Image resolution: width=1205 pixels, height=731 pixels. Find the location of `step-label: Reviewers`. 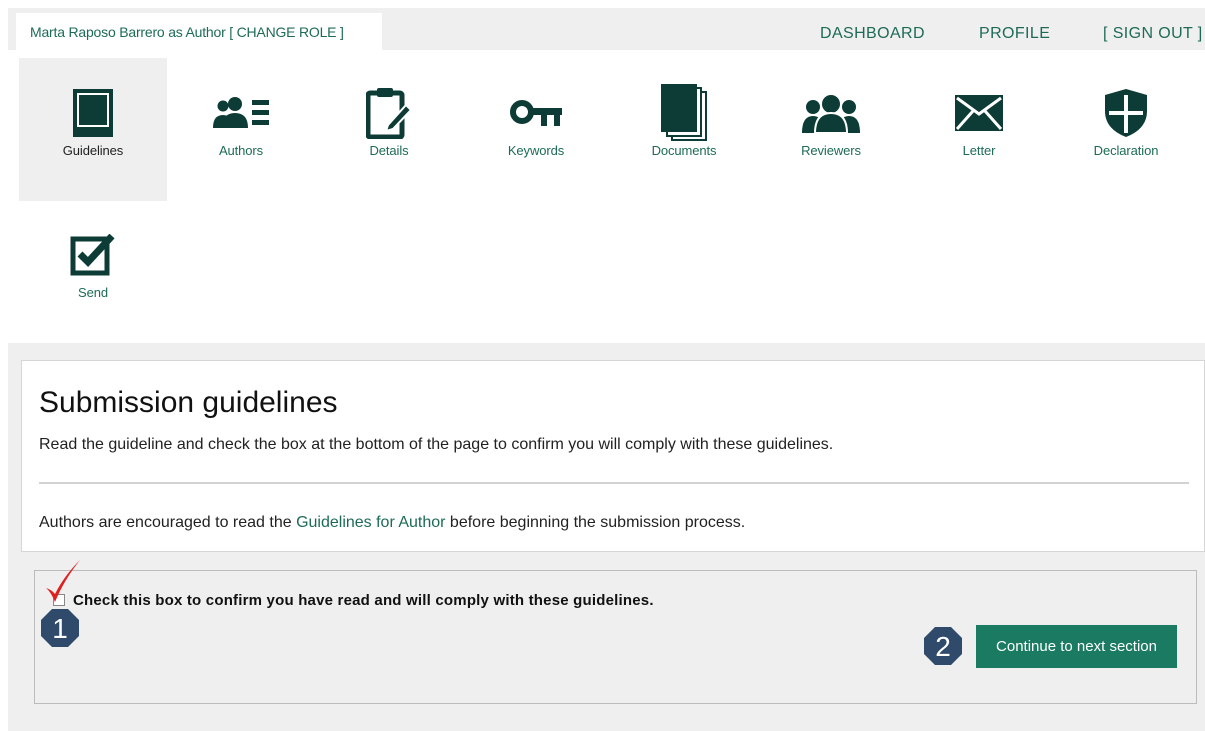

step-label: Reviewers is located at coordinates (831, 150).